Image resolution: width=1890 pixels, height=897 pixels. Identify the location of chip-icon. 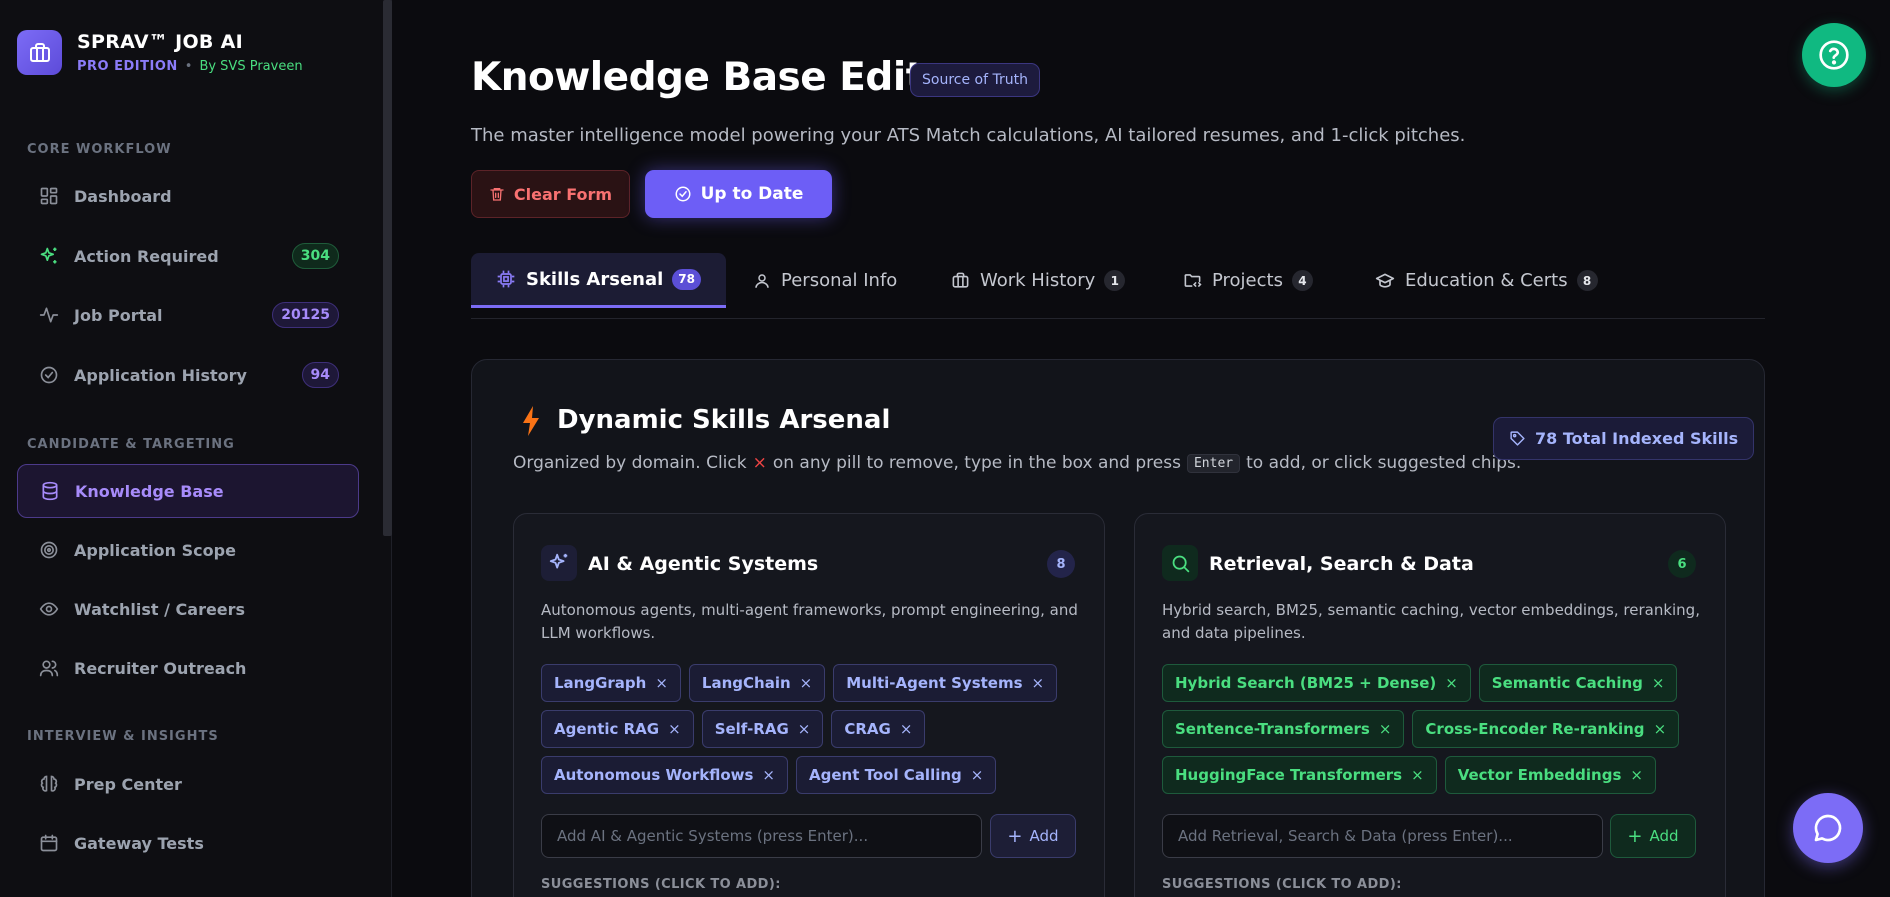
(506, 279).